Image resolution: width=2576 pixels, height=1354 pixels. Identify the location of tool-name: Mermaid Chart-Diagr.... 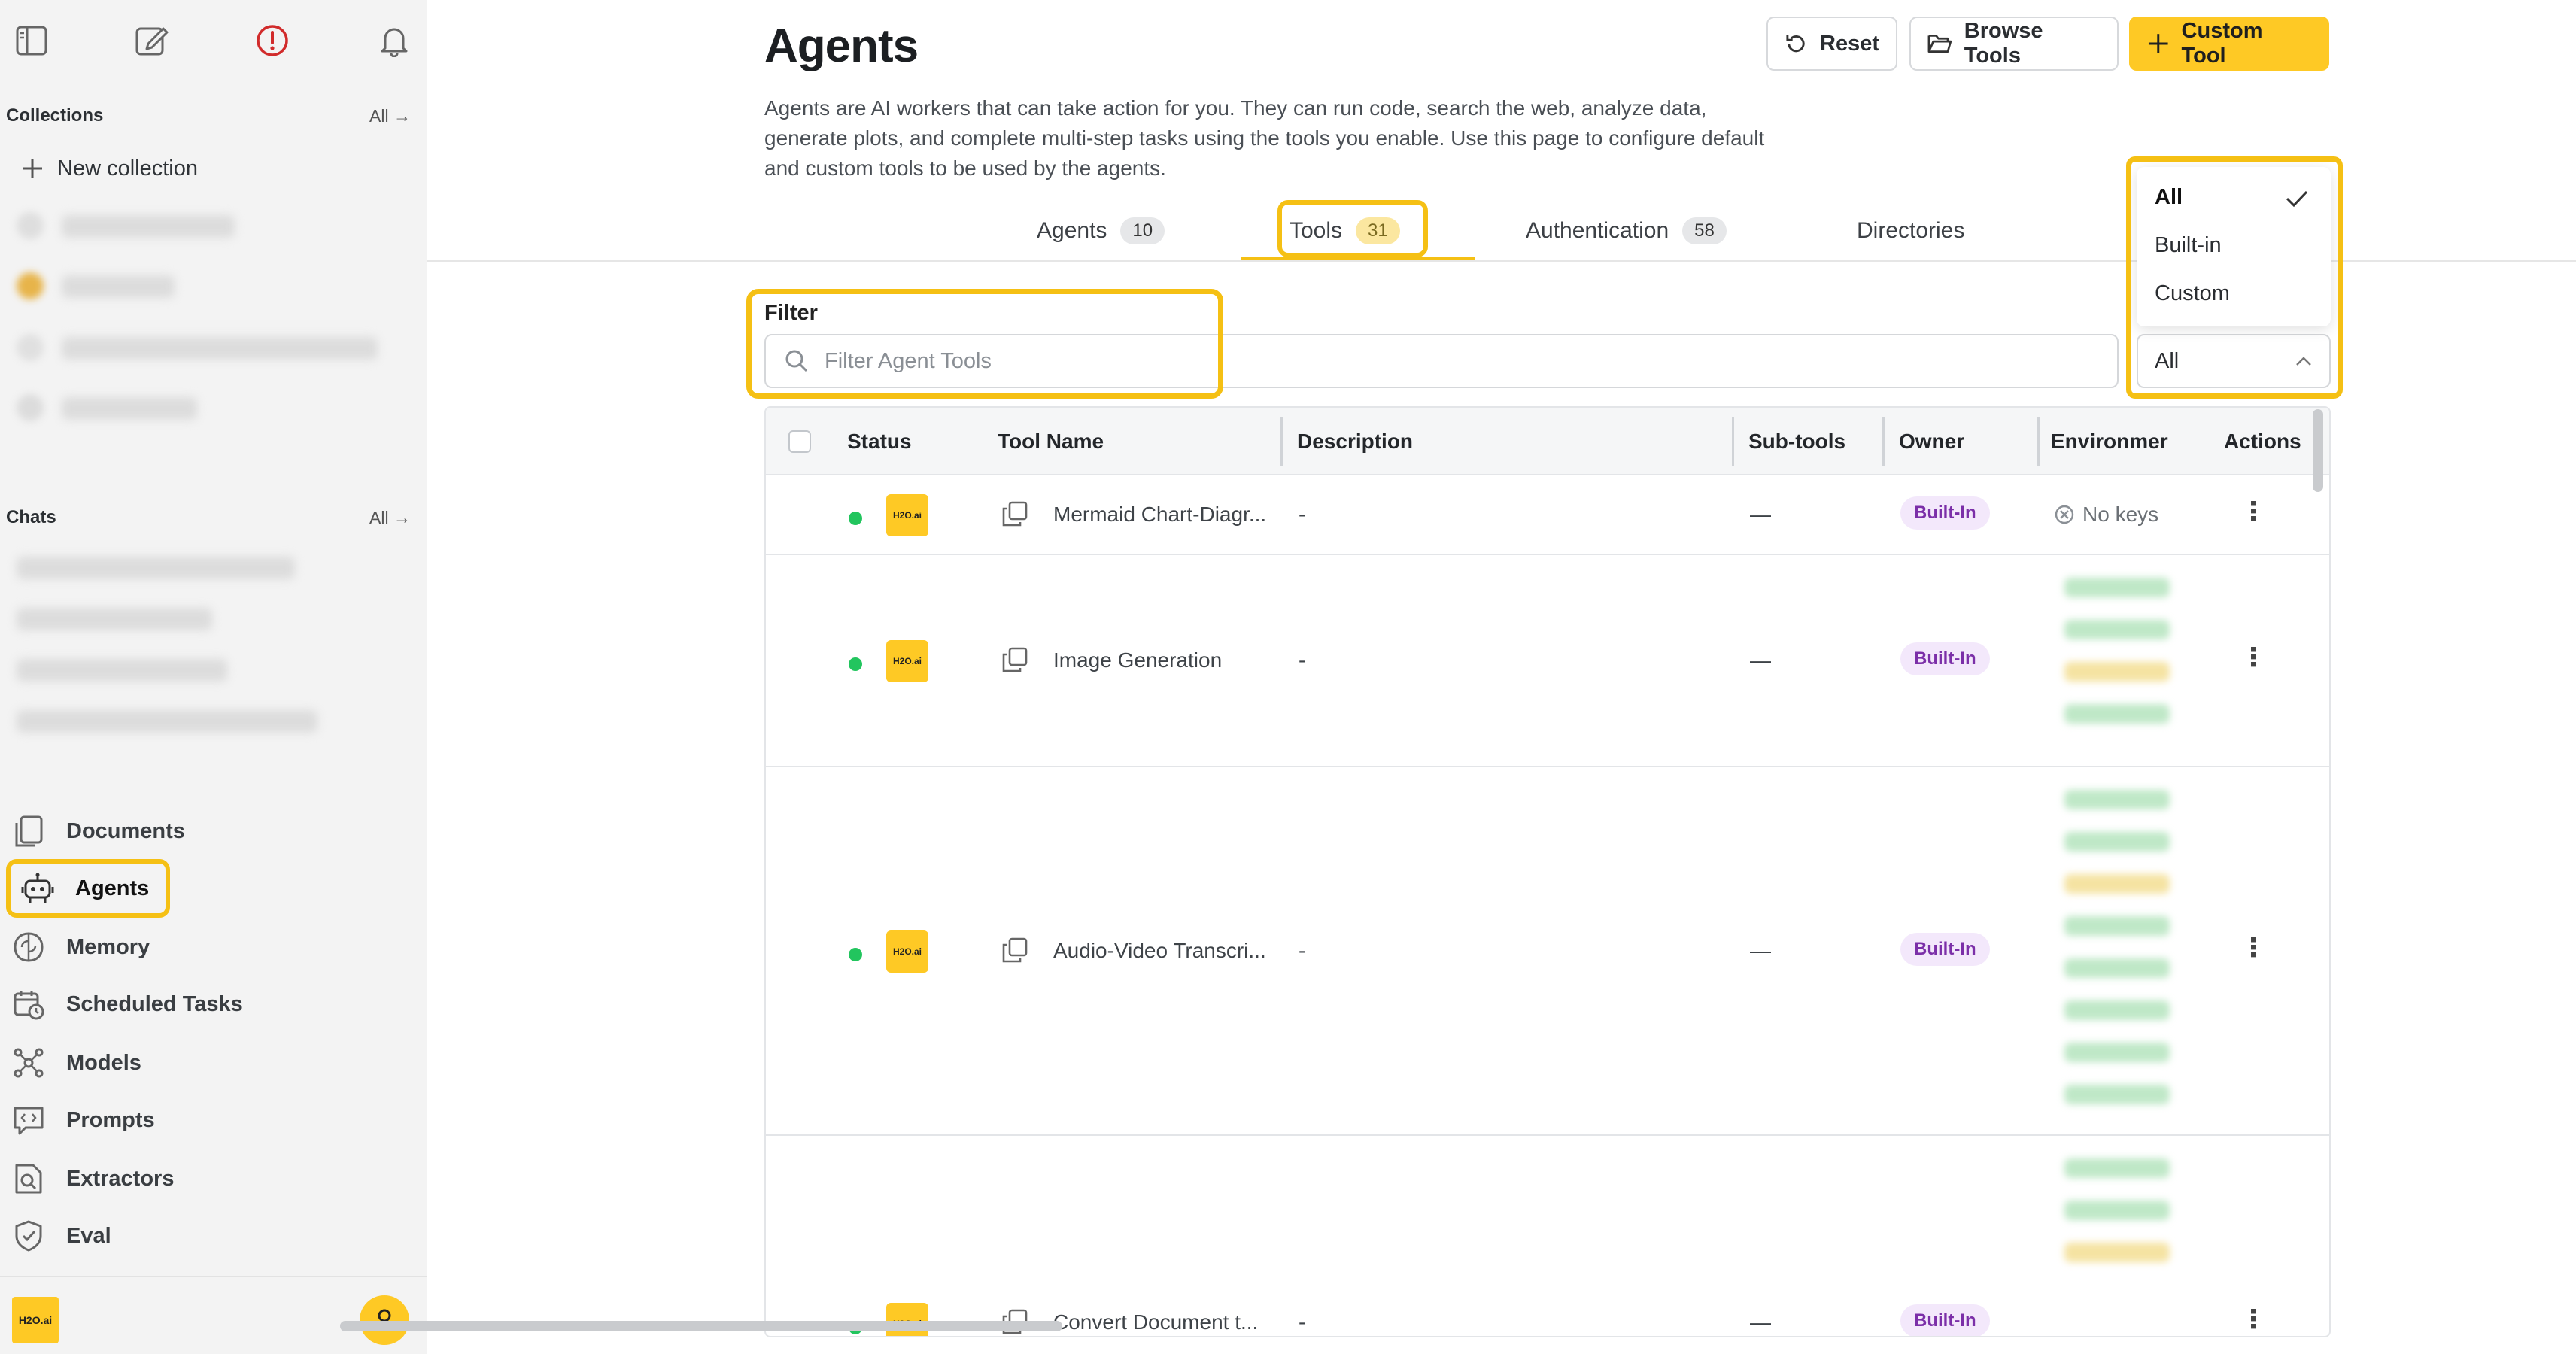
(1159, 514).